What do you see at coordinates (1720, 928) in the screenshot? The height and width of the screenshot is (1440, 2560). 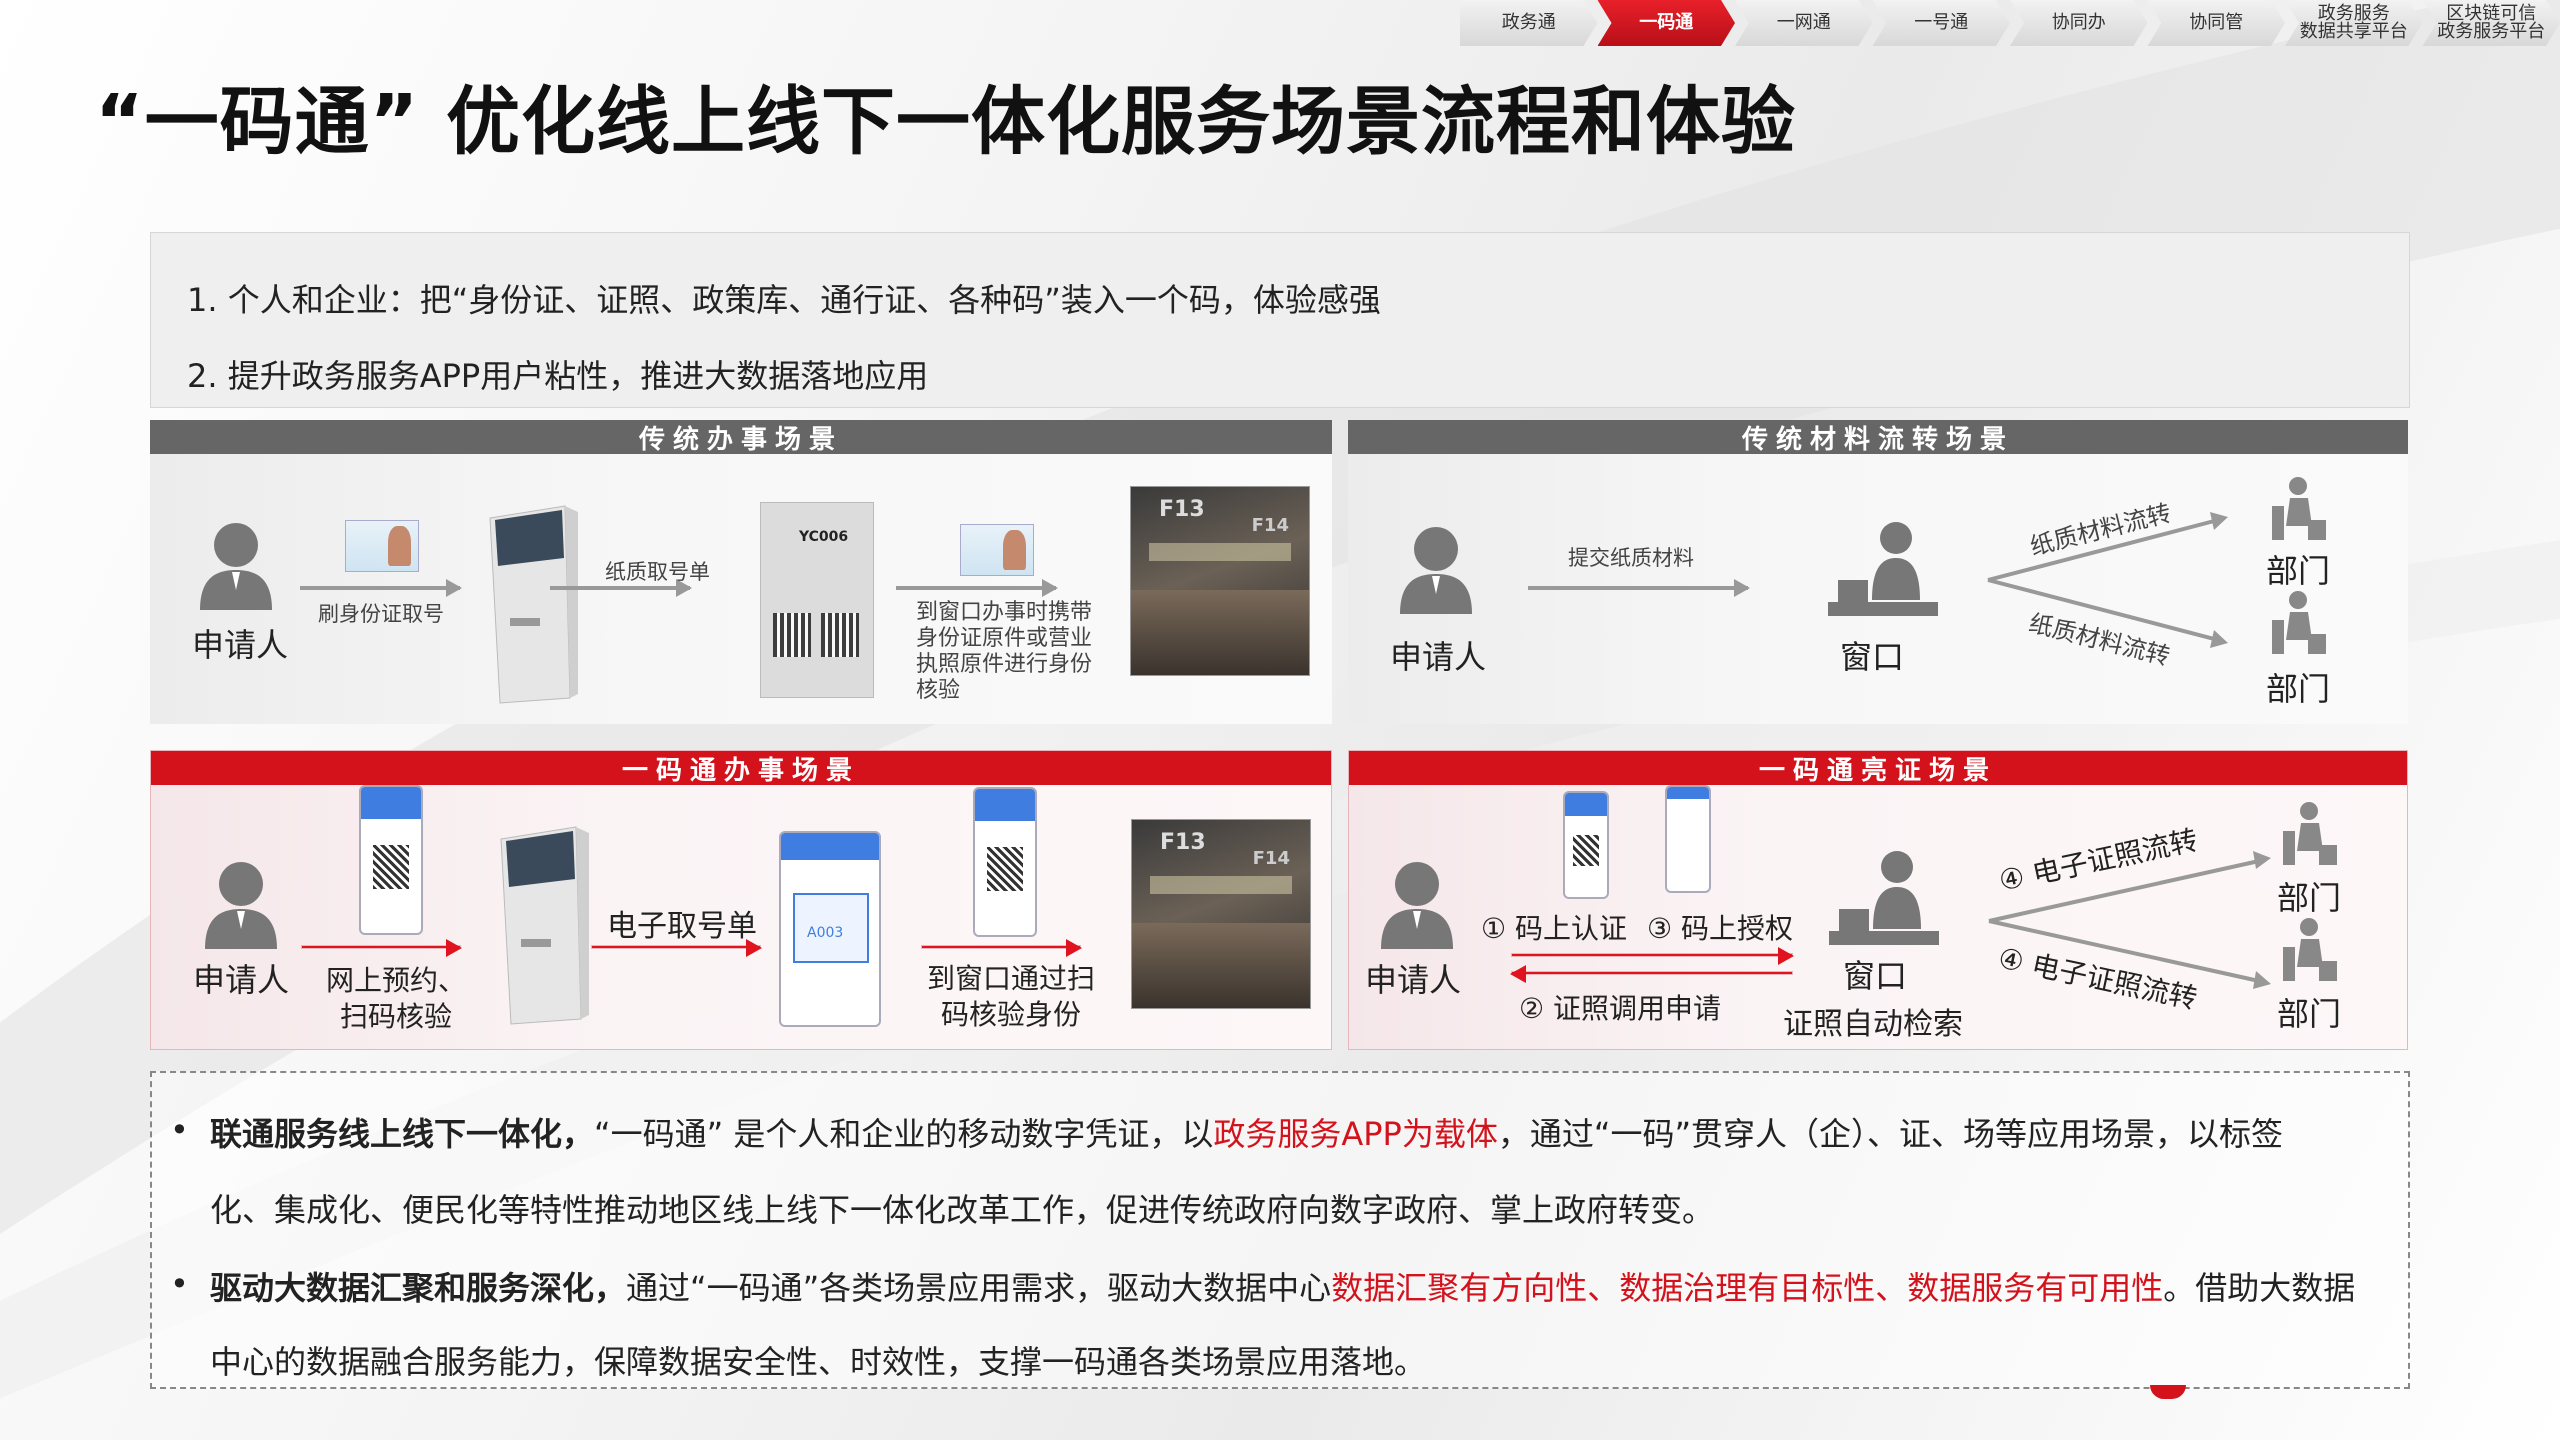 I see `auth-step-3: ③ 码上授权` at bounding box center [1720, 928].